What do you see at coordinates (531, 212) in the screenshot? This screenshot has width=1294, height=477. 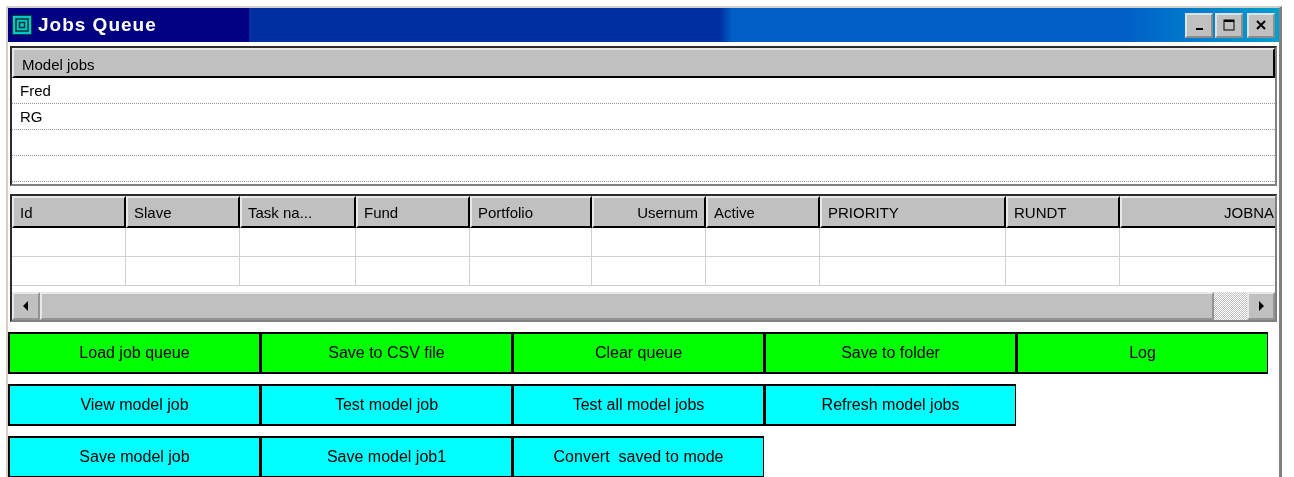 I see `column-header: Portfolio` at bounding box center [531, 212].